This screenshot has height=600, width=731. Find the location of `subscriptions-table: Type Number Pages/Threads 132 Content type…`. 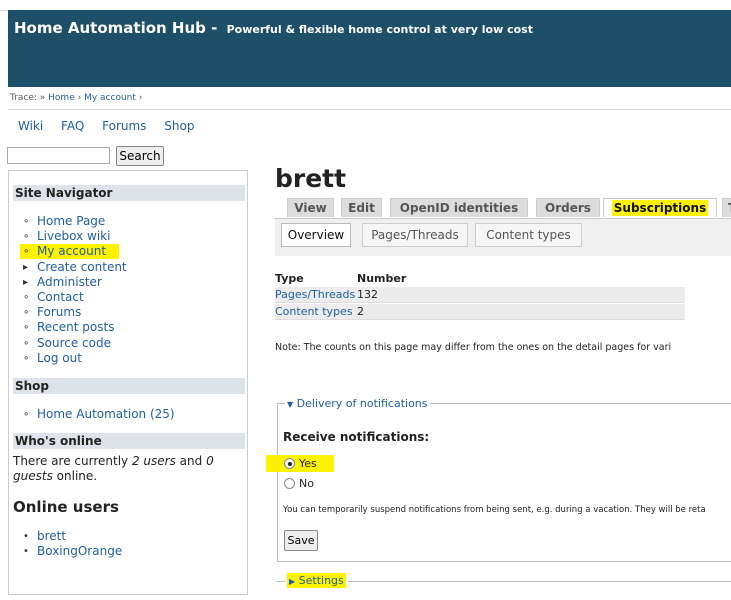

subscriptions-table: Type Number Pages/Threads 132 Content type… is located at coordinates (480, 296).